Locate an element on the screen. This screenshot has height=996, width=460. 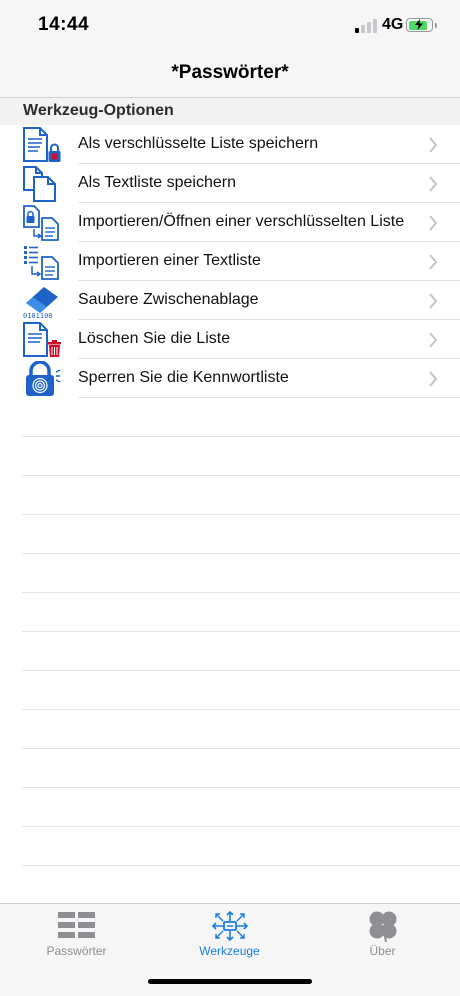
section-header: Werkzeug-Optionen is located at coordinates (230, 111).